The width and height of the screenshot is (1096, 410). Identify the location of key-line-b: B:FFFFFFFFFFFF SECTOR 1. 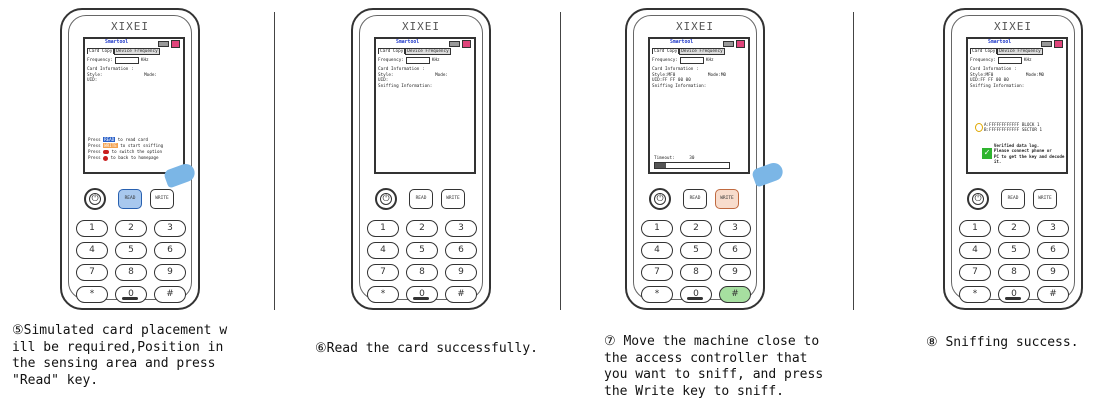
(1013, 130).